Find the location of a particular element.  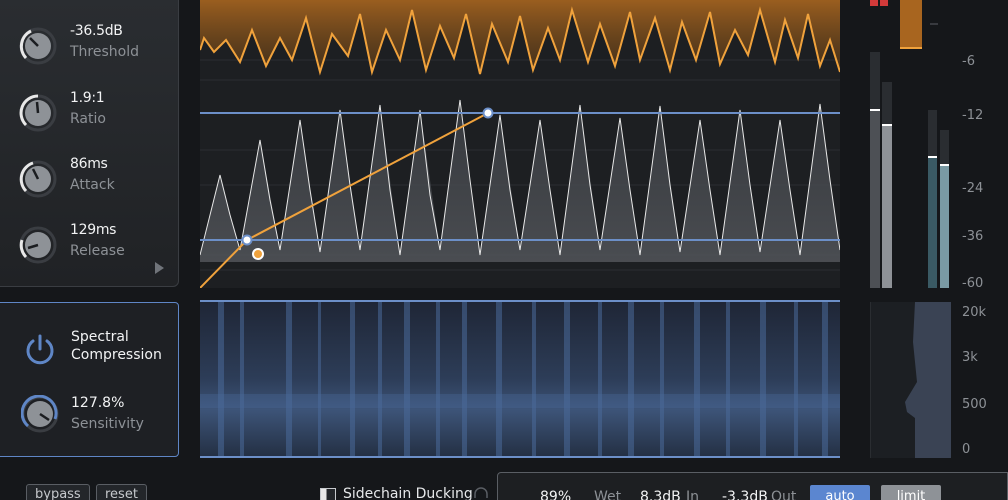

power-icon is located at coordinates (40, 350).